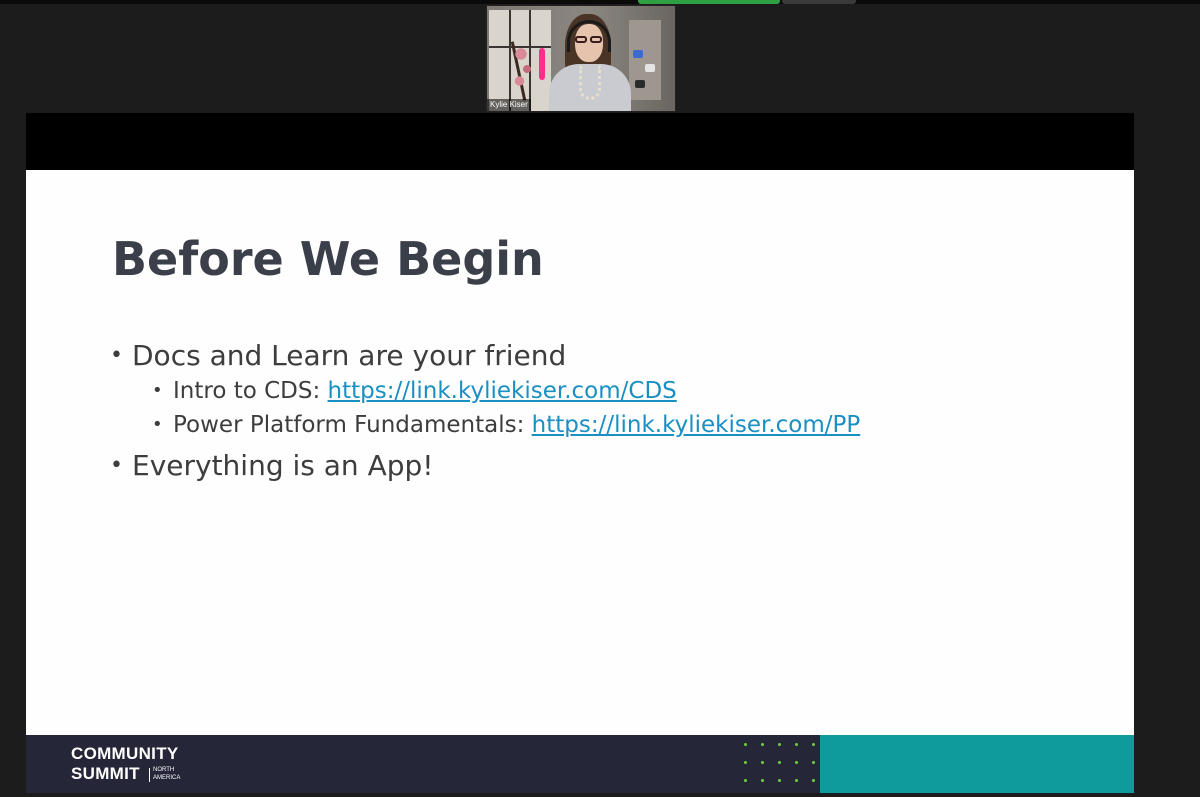 The height and width of the screenshot is (797, 1200). Describe the element at coordinates (581, 58) in the screenshot. I see `participant-video-tile: Kylie Kiser` at that location.